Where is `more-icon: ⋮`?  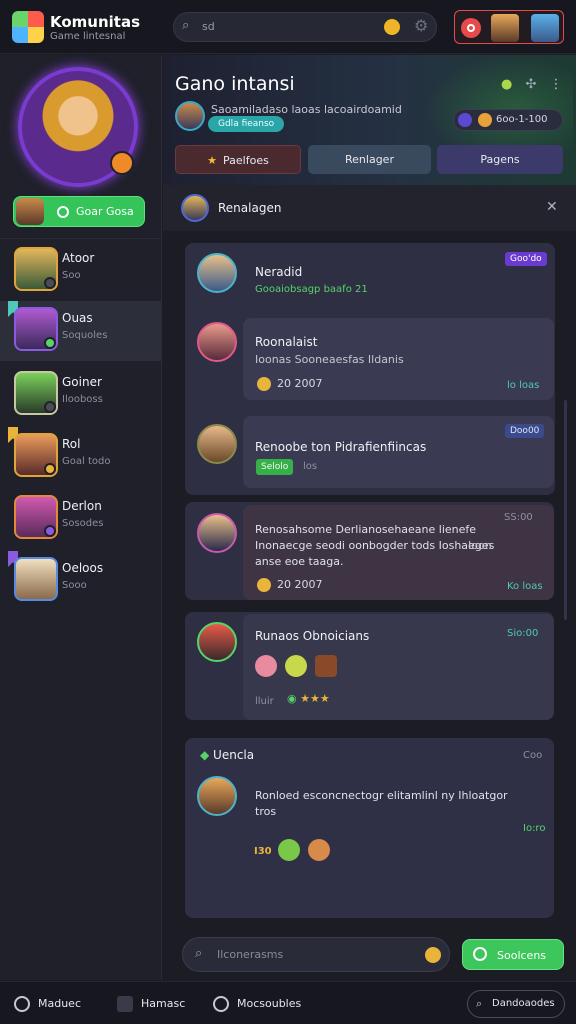 more-icon: ⋮ is located at coordinates (555, 84).